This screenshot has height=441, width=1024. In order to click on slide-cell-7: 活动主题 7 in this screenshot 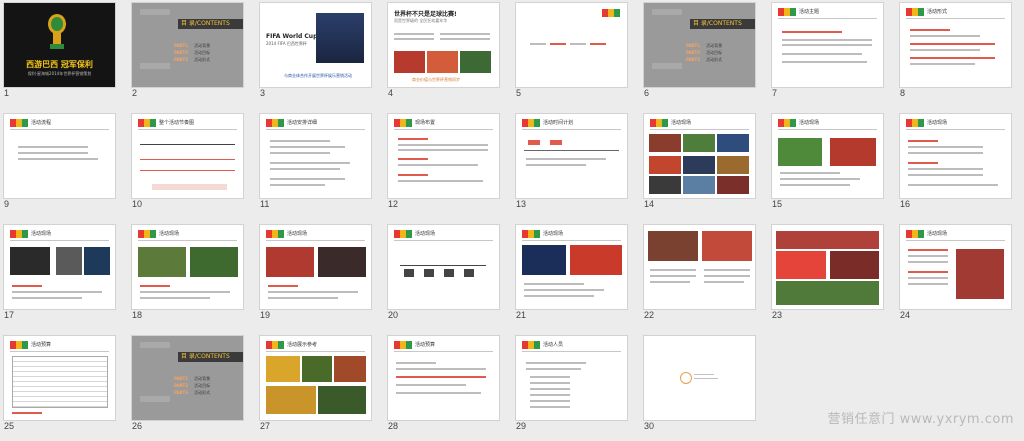, I will do `click(832, 54)`.